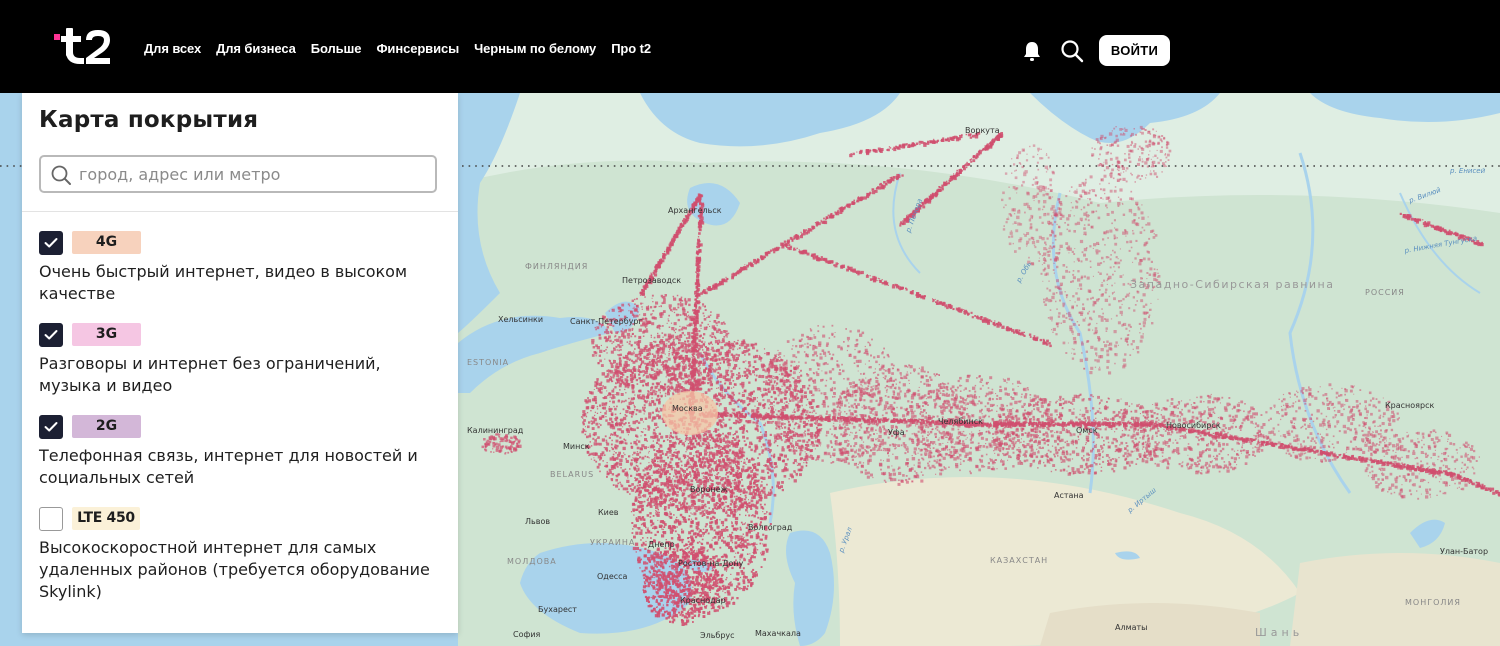  Describe the element at coordinates (336, 48) in the screenshot. I see `nav-more: Больше` at that location.